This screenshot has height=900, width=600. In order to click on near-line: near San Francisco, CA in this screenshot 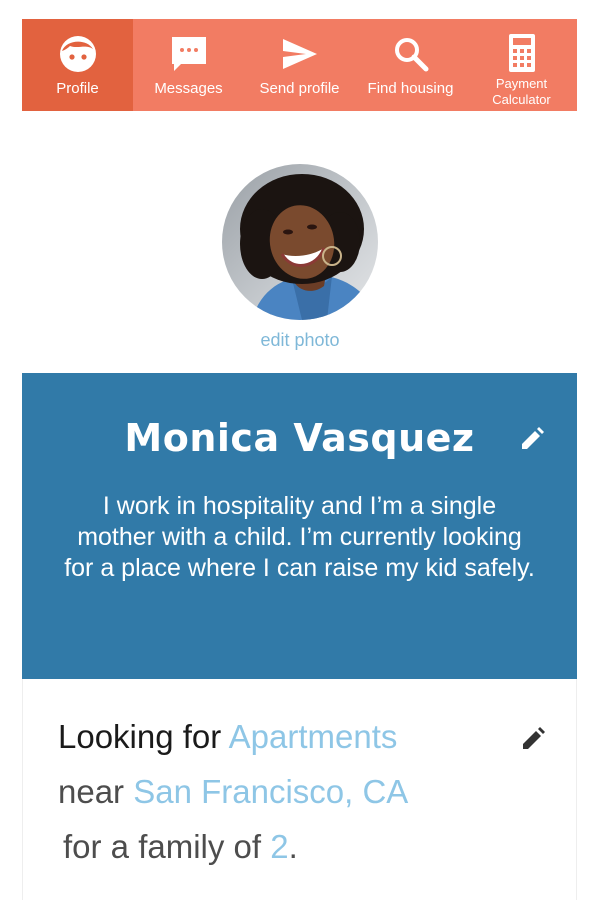, I will do `click(233, 792)`.